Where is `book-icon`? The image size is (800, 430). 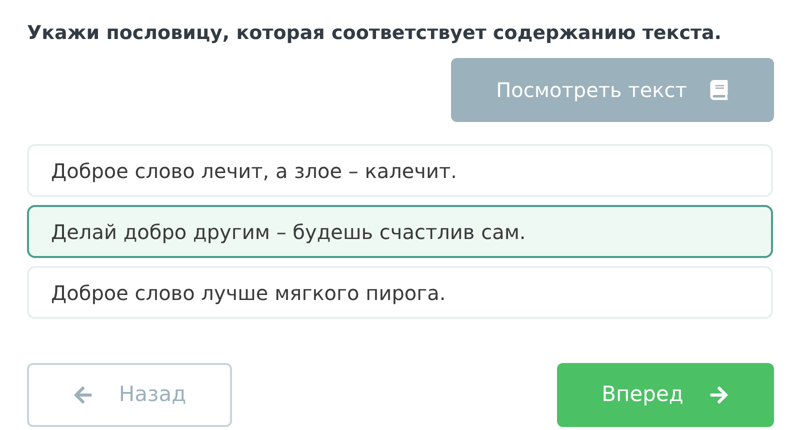
book-icon is located at coordinates (718, 90).